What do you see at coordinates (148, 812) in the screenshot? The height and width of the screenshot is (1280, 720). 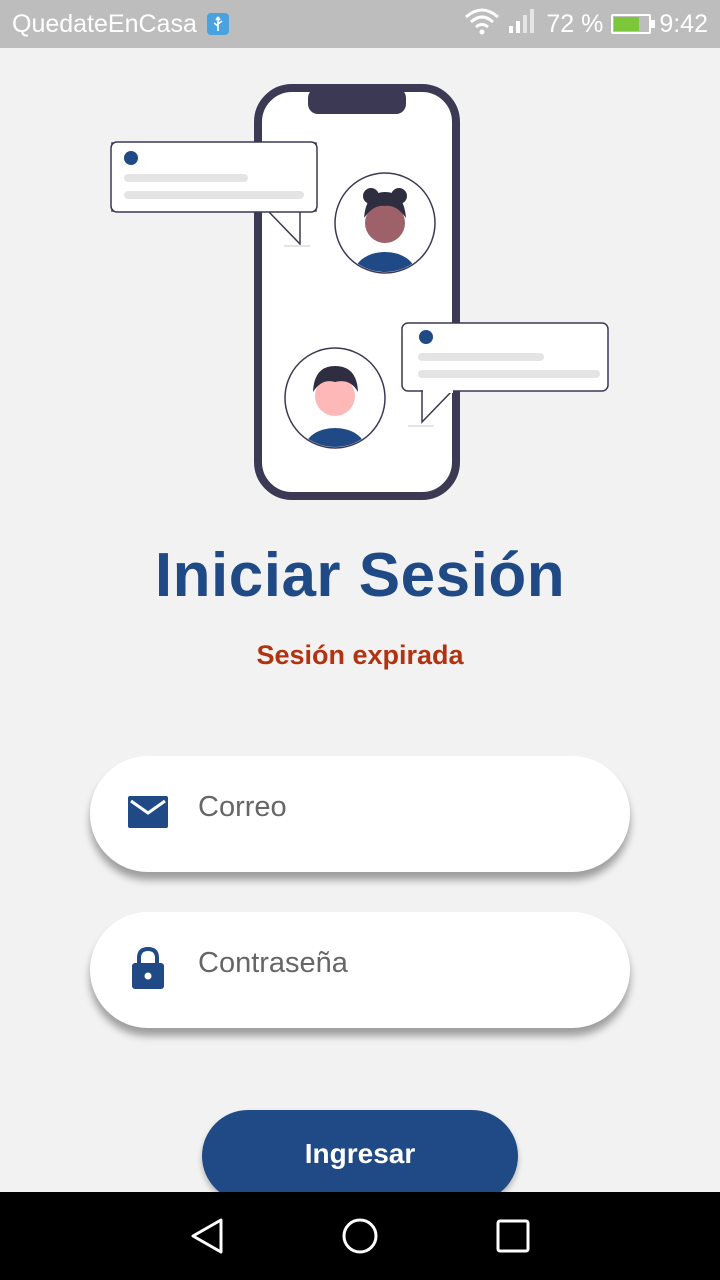 I see `mail-icon` at bounding box center [148, 812].